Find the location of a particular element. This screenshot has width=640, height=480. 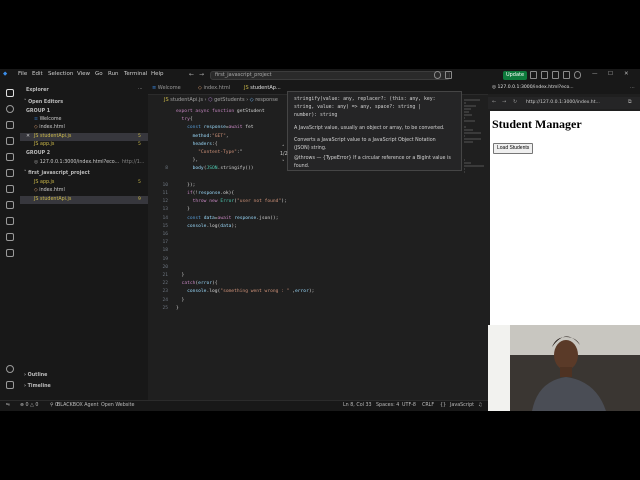

chevron-up-icon: ˄ is located at coordinates (283, 148).